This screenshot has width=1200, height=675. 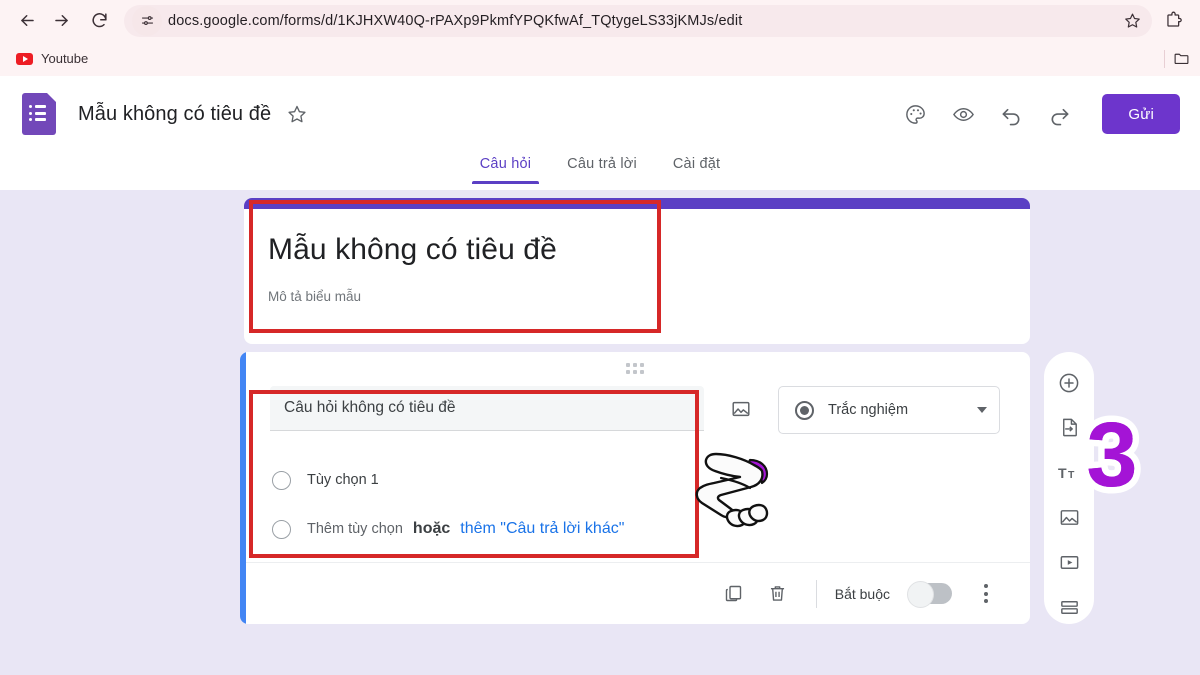 What do you see at coordinates (431, 528) in the screenshot?
I see `add-option-or: hoặc` at bounding box center [431, 528].